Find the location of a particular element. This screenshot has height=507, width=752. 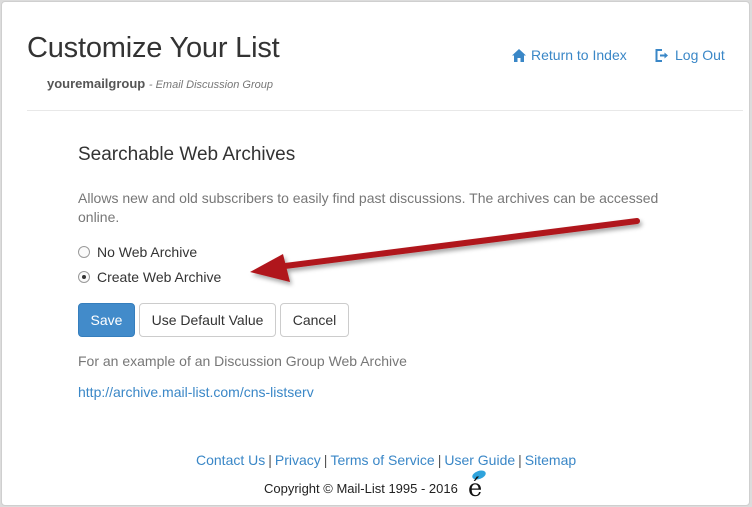

save-button: Save is located at coordinates (106, 320).